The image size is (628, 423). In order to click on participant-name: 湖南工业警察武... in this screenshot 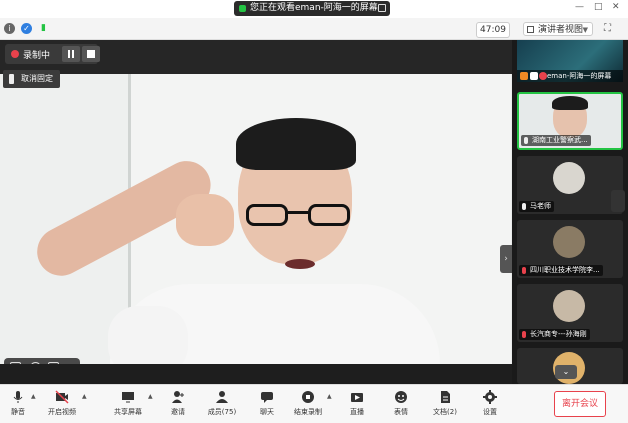, I will do `click(556, 140)`.